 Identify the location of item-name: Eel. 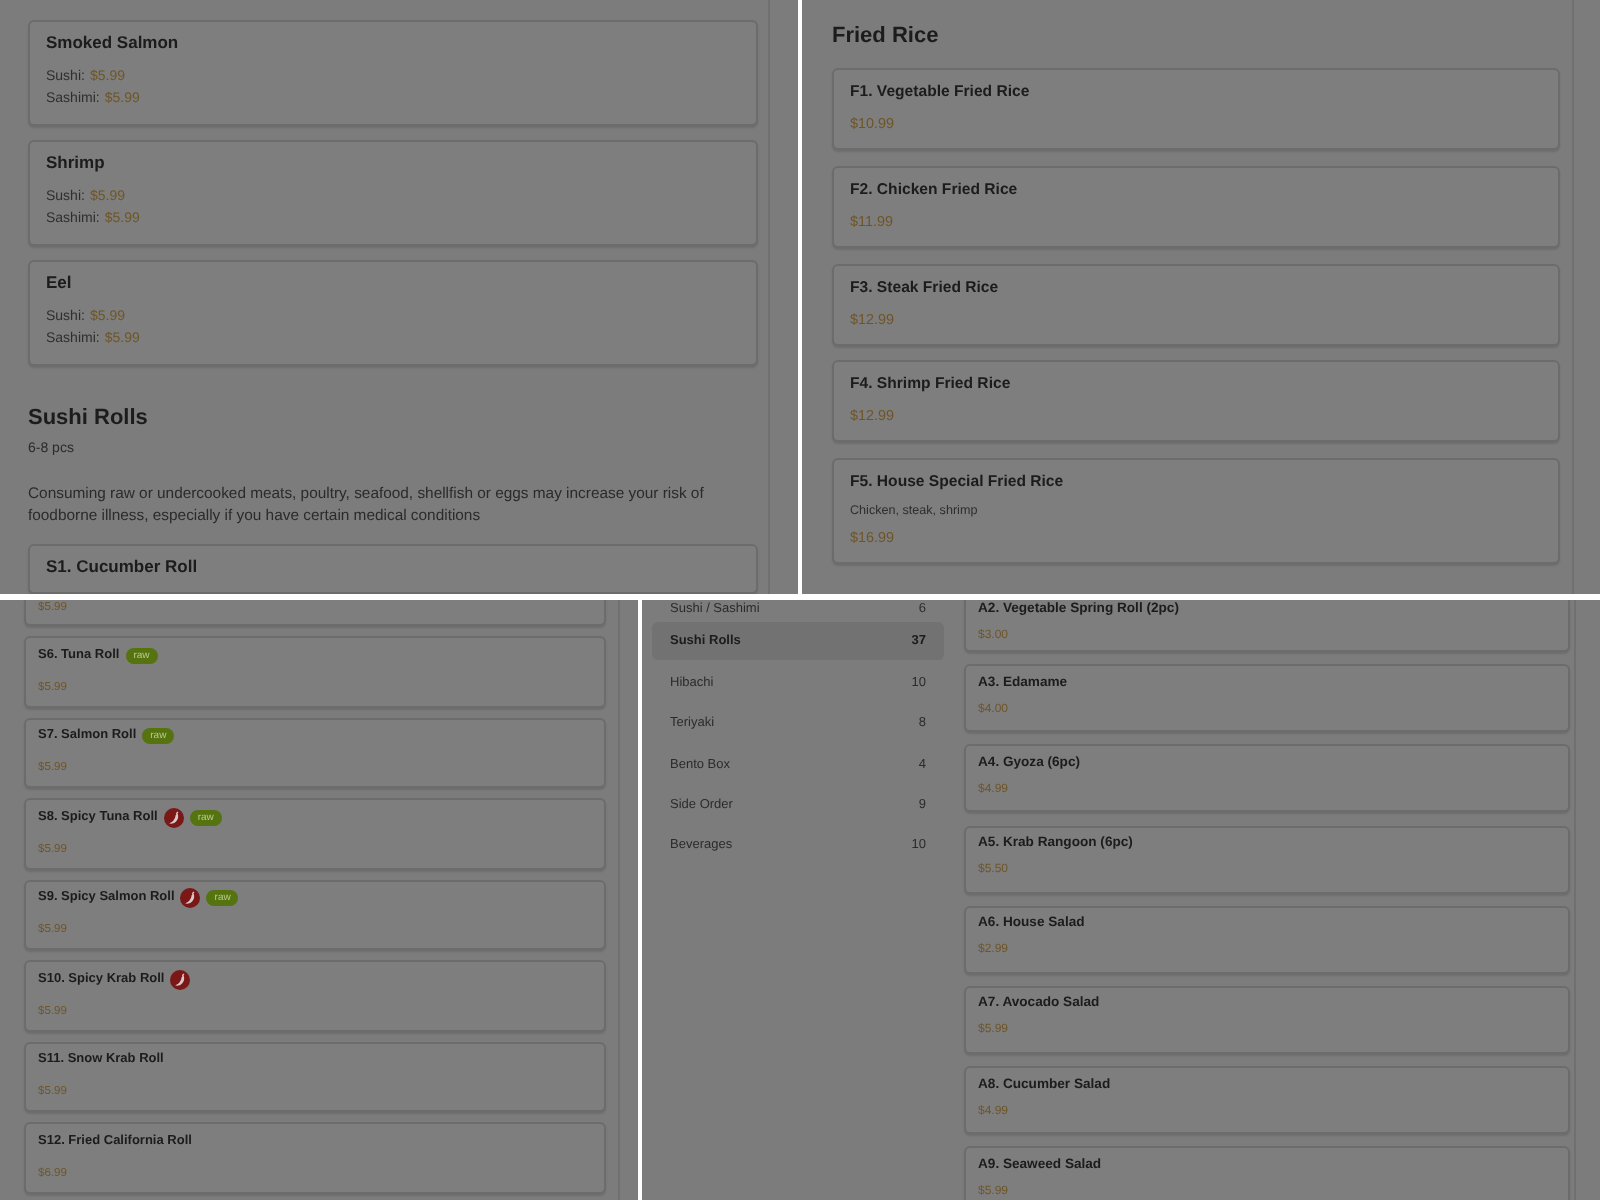
(59, 283).